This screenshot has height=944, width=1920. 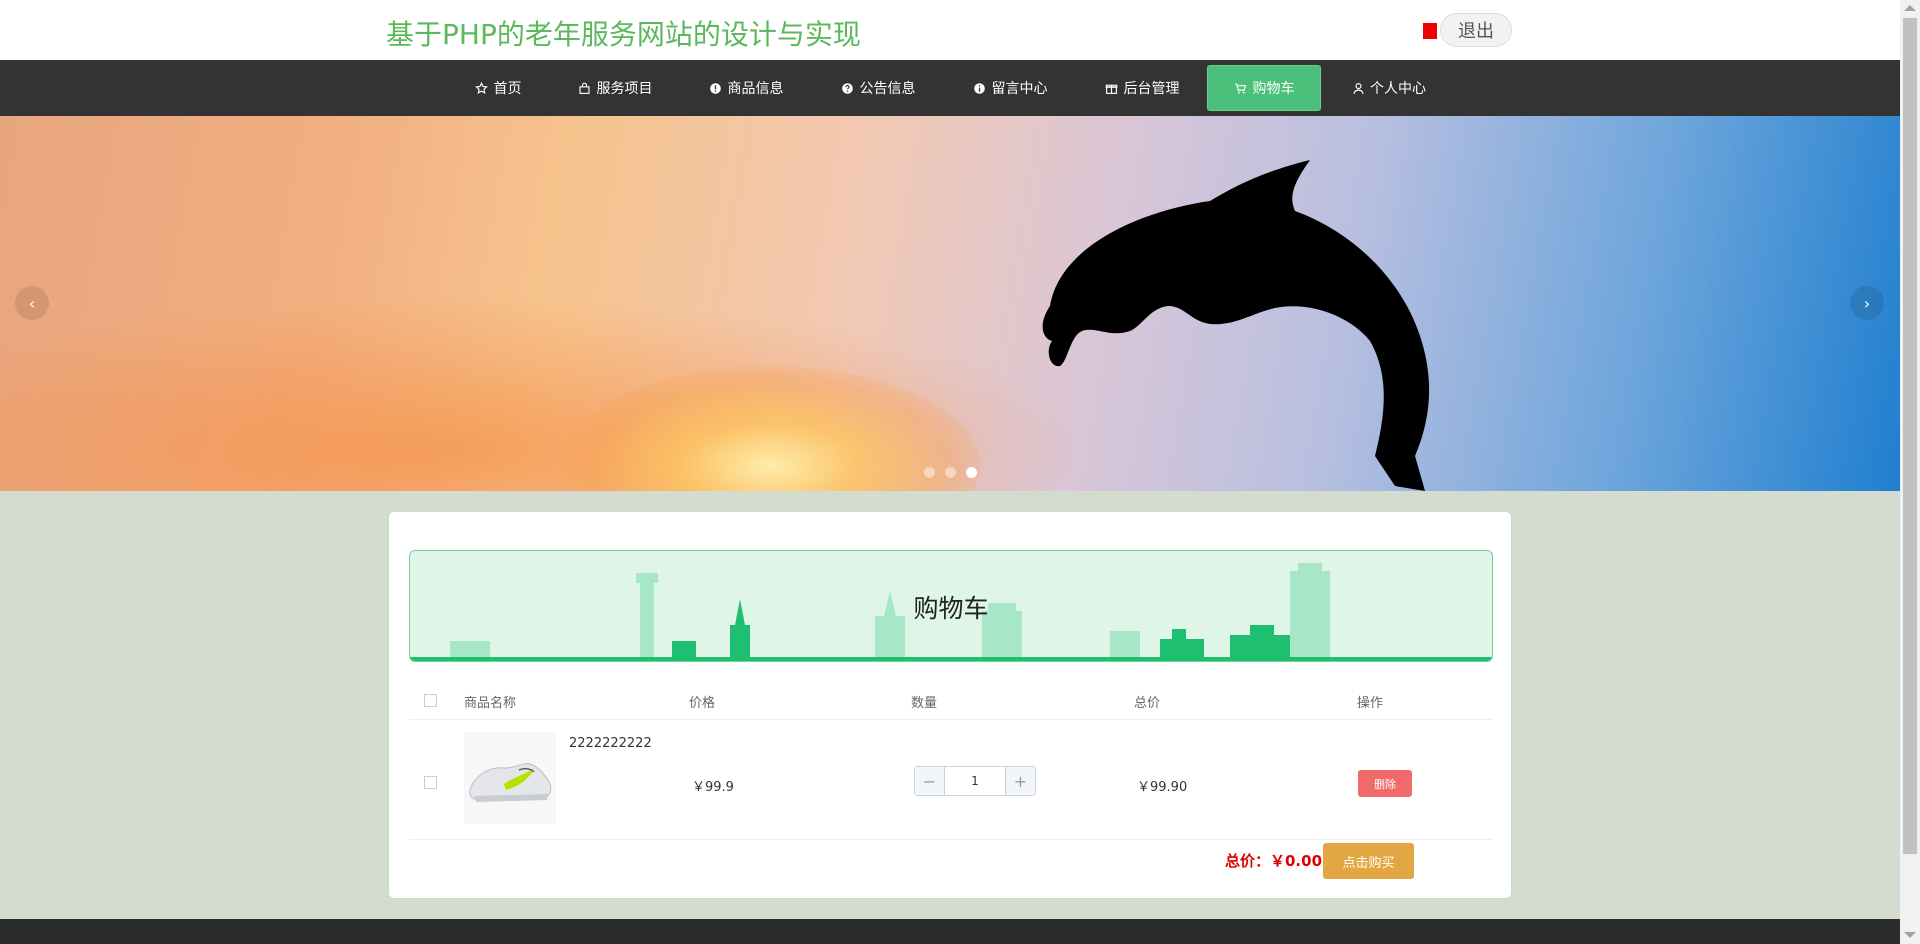 I want to click on cart-total: 总价：￥0.00, so click(x=1274, y=861).